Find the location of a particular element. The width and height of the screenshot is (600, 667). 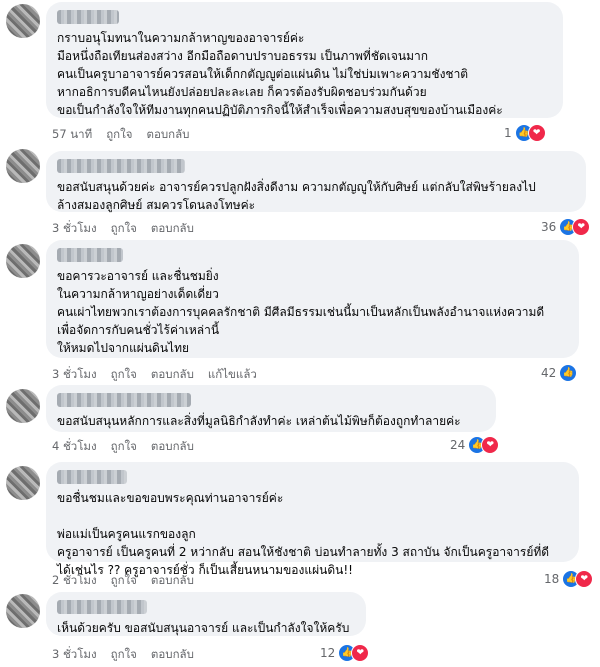

reactions: 42 👍 is located at coordinates (559, 373).